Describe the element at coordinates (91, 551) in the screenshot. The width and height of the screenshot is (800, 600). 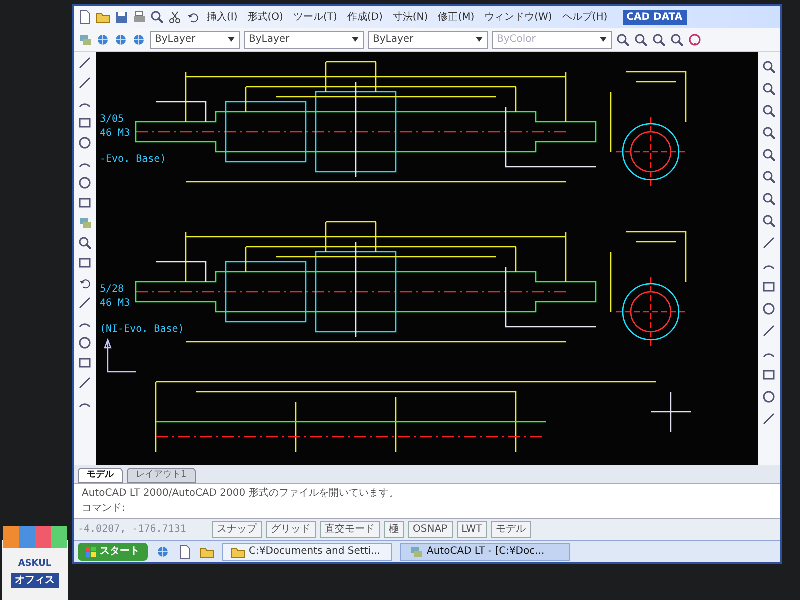
I see `windows-flag-icon` at that location.